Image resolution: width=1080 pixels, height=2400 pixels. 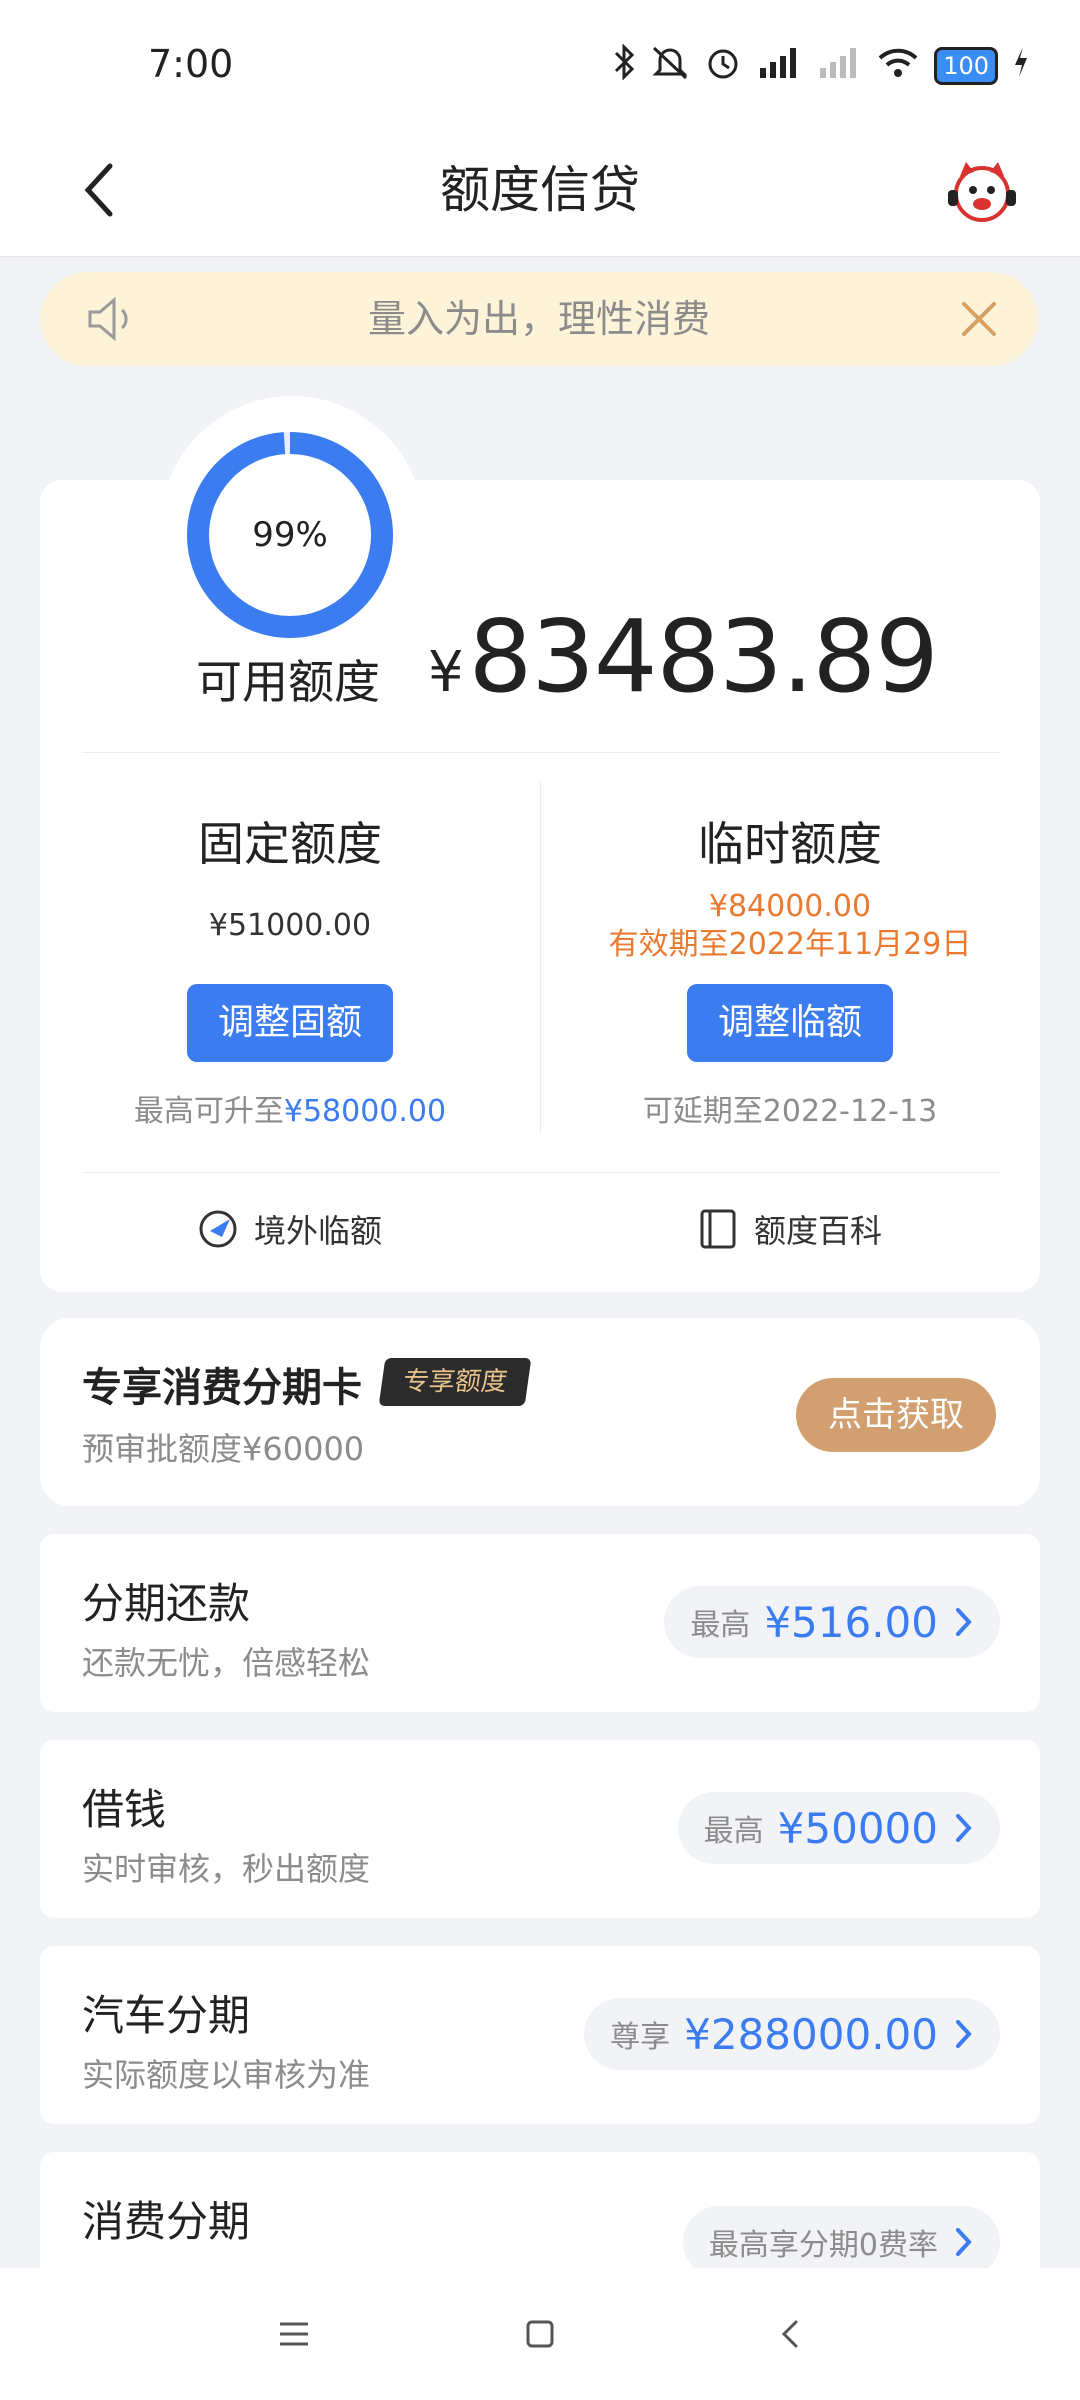 I want to click on back-triangle-icon, so click(x=789, y=2334).